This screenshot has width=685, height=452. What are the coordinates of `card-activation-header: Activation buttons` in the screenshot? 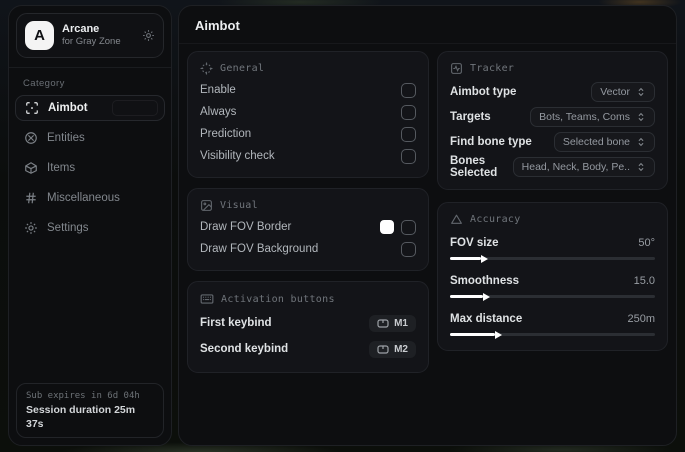 It's located at (308, 299).